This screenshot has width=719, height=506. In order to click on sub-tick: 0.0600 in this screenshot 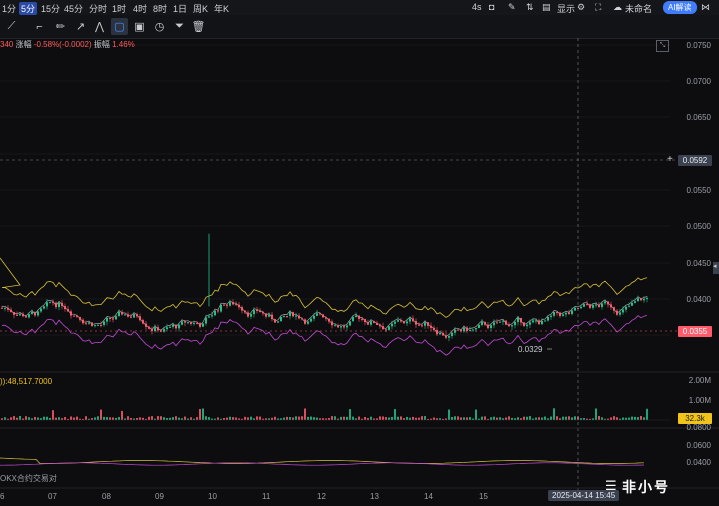, I will do `click(698, 445)`.